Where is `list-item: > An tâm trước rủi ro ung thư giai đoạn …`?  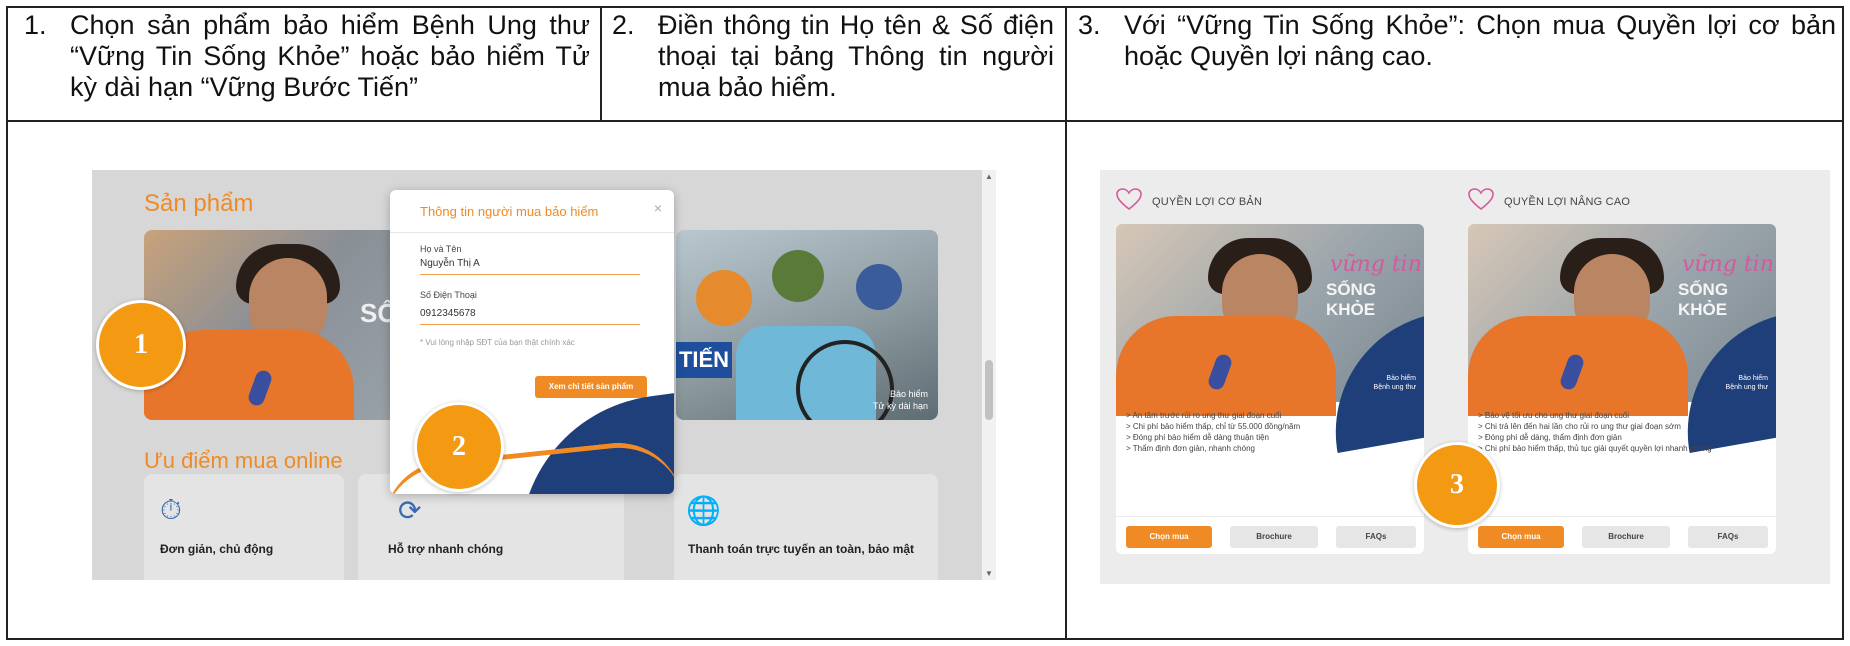 list-item: > An tâm trước rủi ro ung thư giai đoạn … is located at coordinates (1204, 415).